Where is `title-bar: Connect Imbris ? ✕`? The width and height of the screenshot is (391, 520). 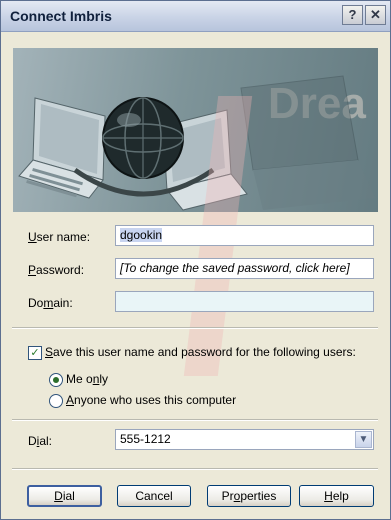
title-bar: Connect Imbris ? ✕ is located at coordinates (195, 16).